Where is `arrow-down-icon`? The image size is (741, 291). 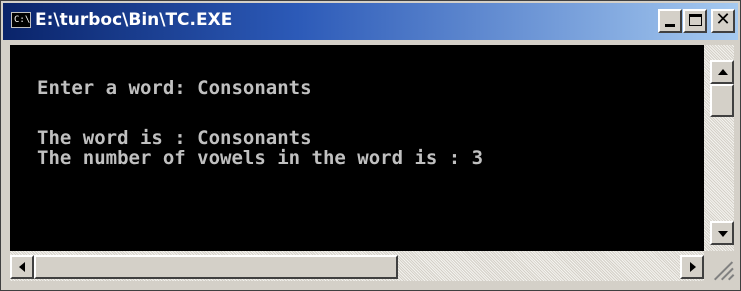 arrow-down-icon is located at coordinates (723, 234).